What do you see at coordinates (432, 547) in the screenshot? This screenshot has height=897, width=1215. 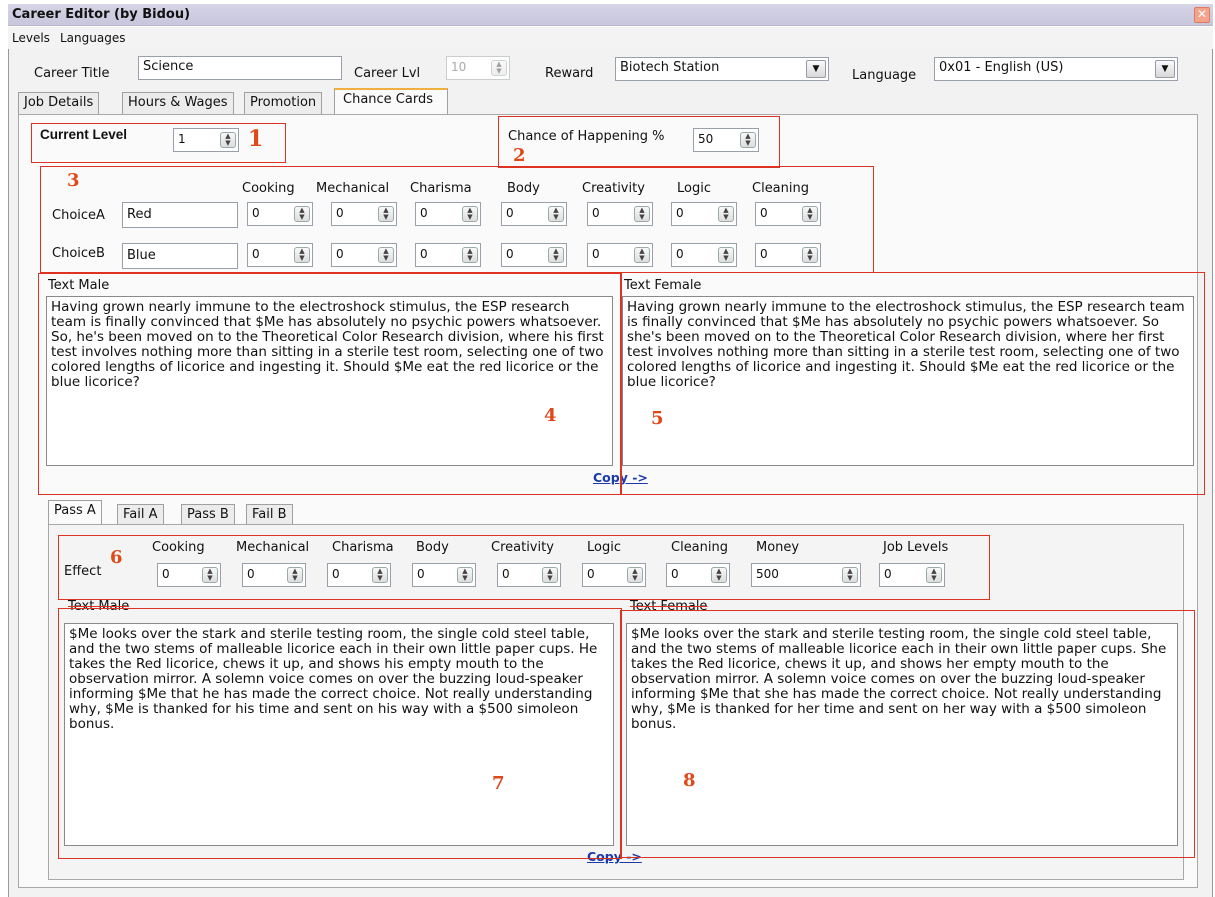 I see `effect-header: Body` at bounding box center [432, 547].